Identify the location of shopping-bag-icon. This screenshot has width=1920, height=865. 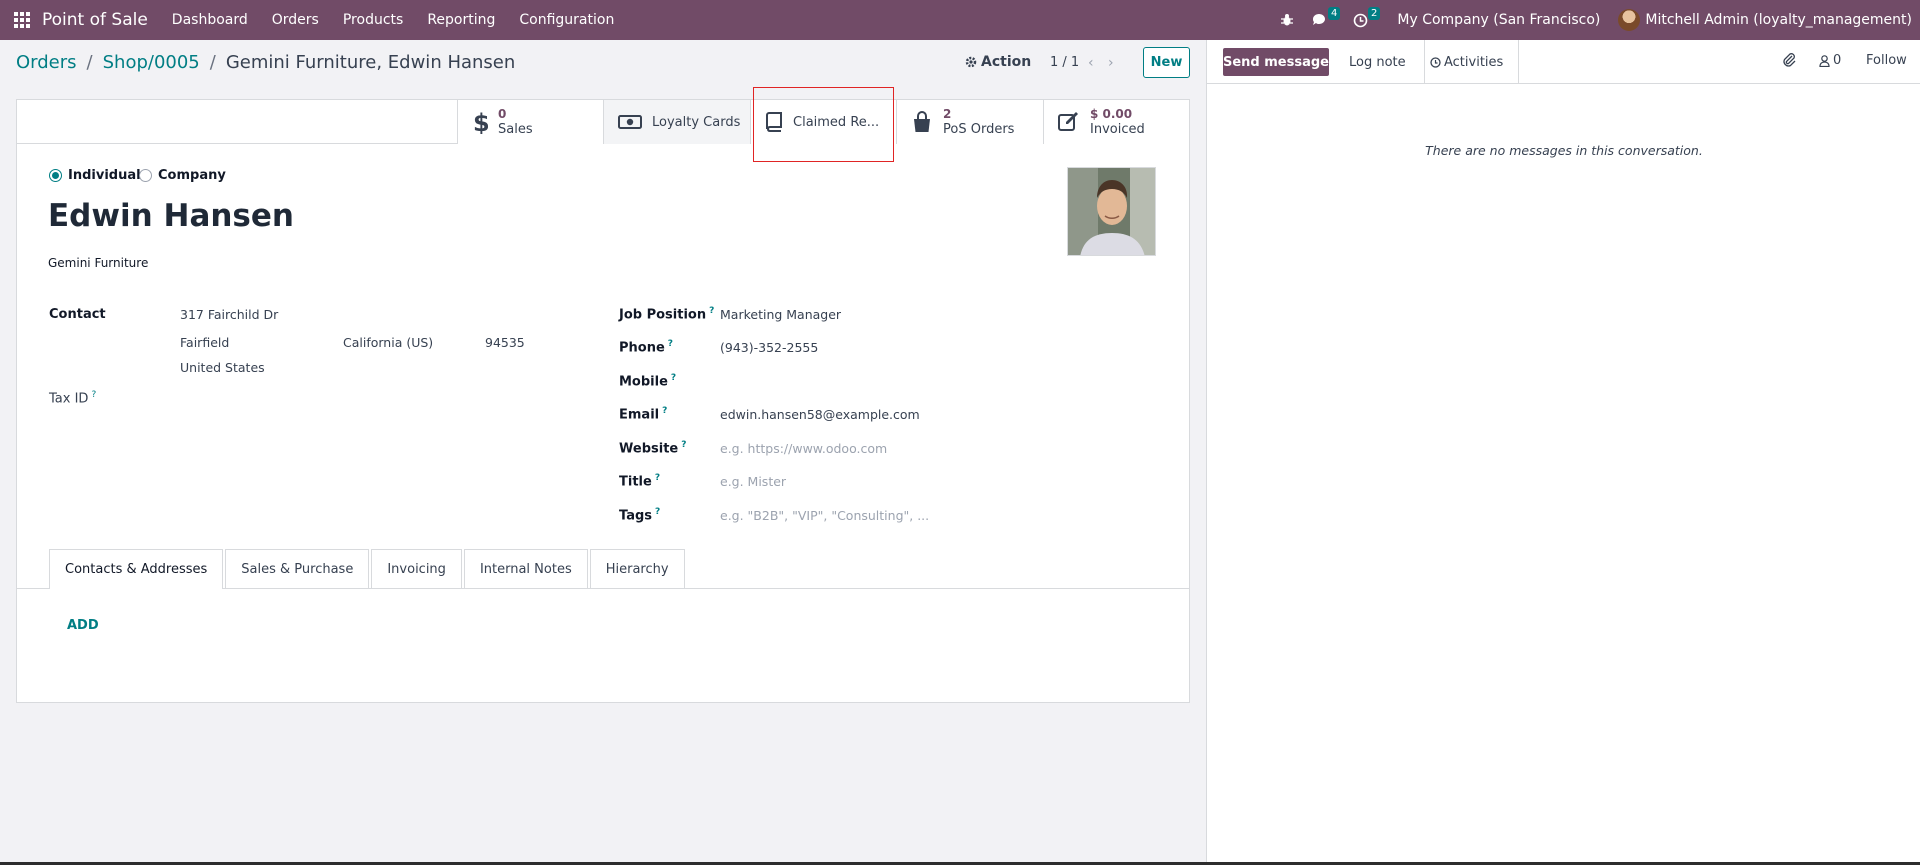
(922, 122).